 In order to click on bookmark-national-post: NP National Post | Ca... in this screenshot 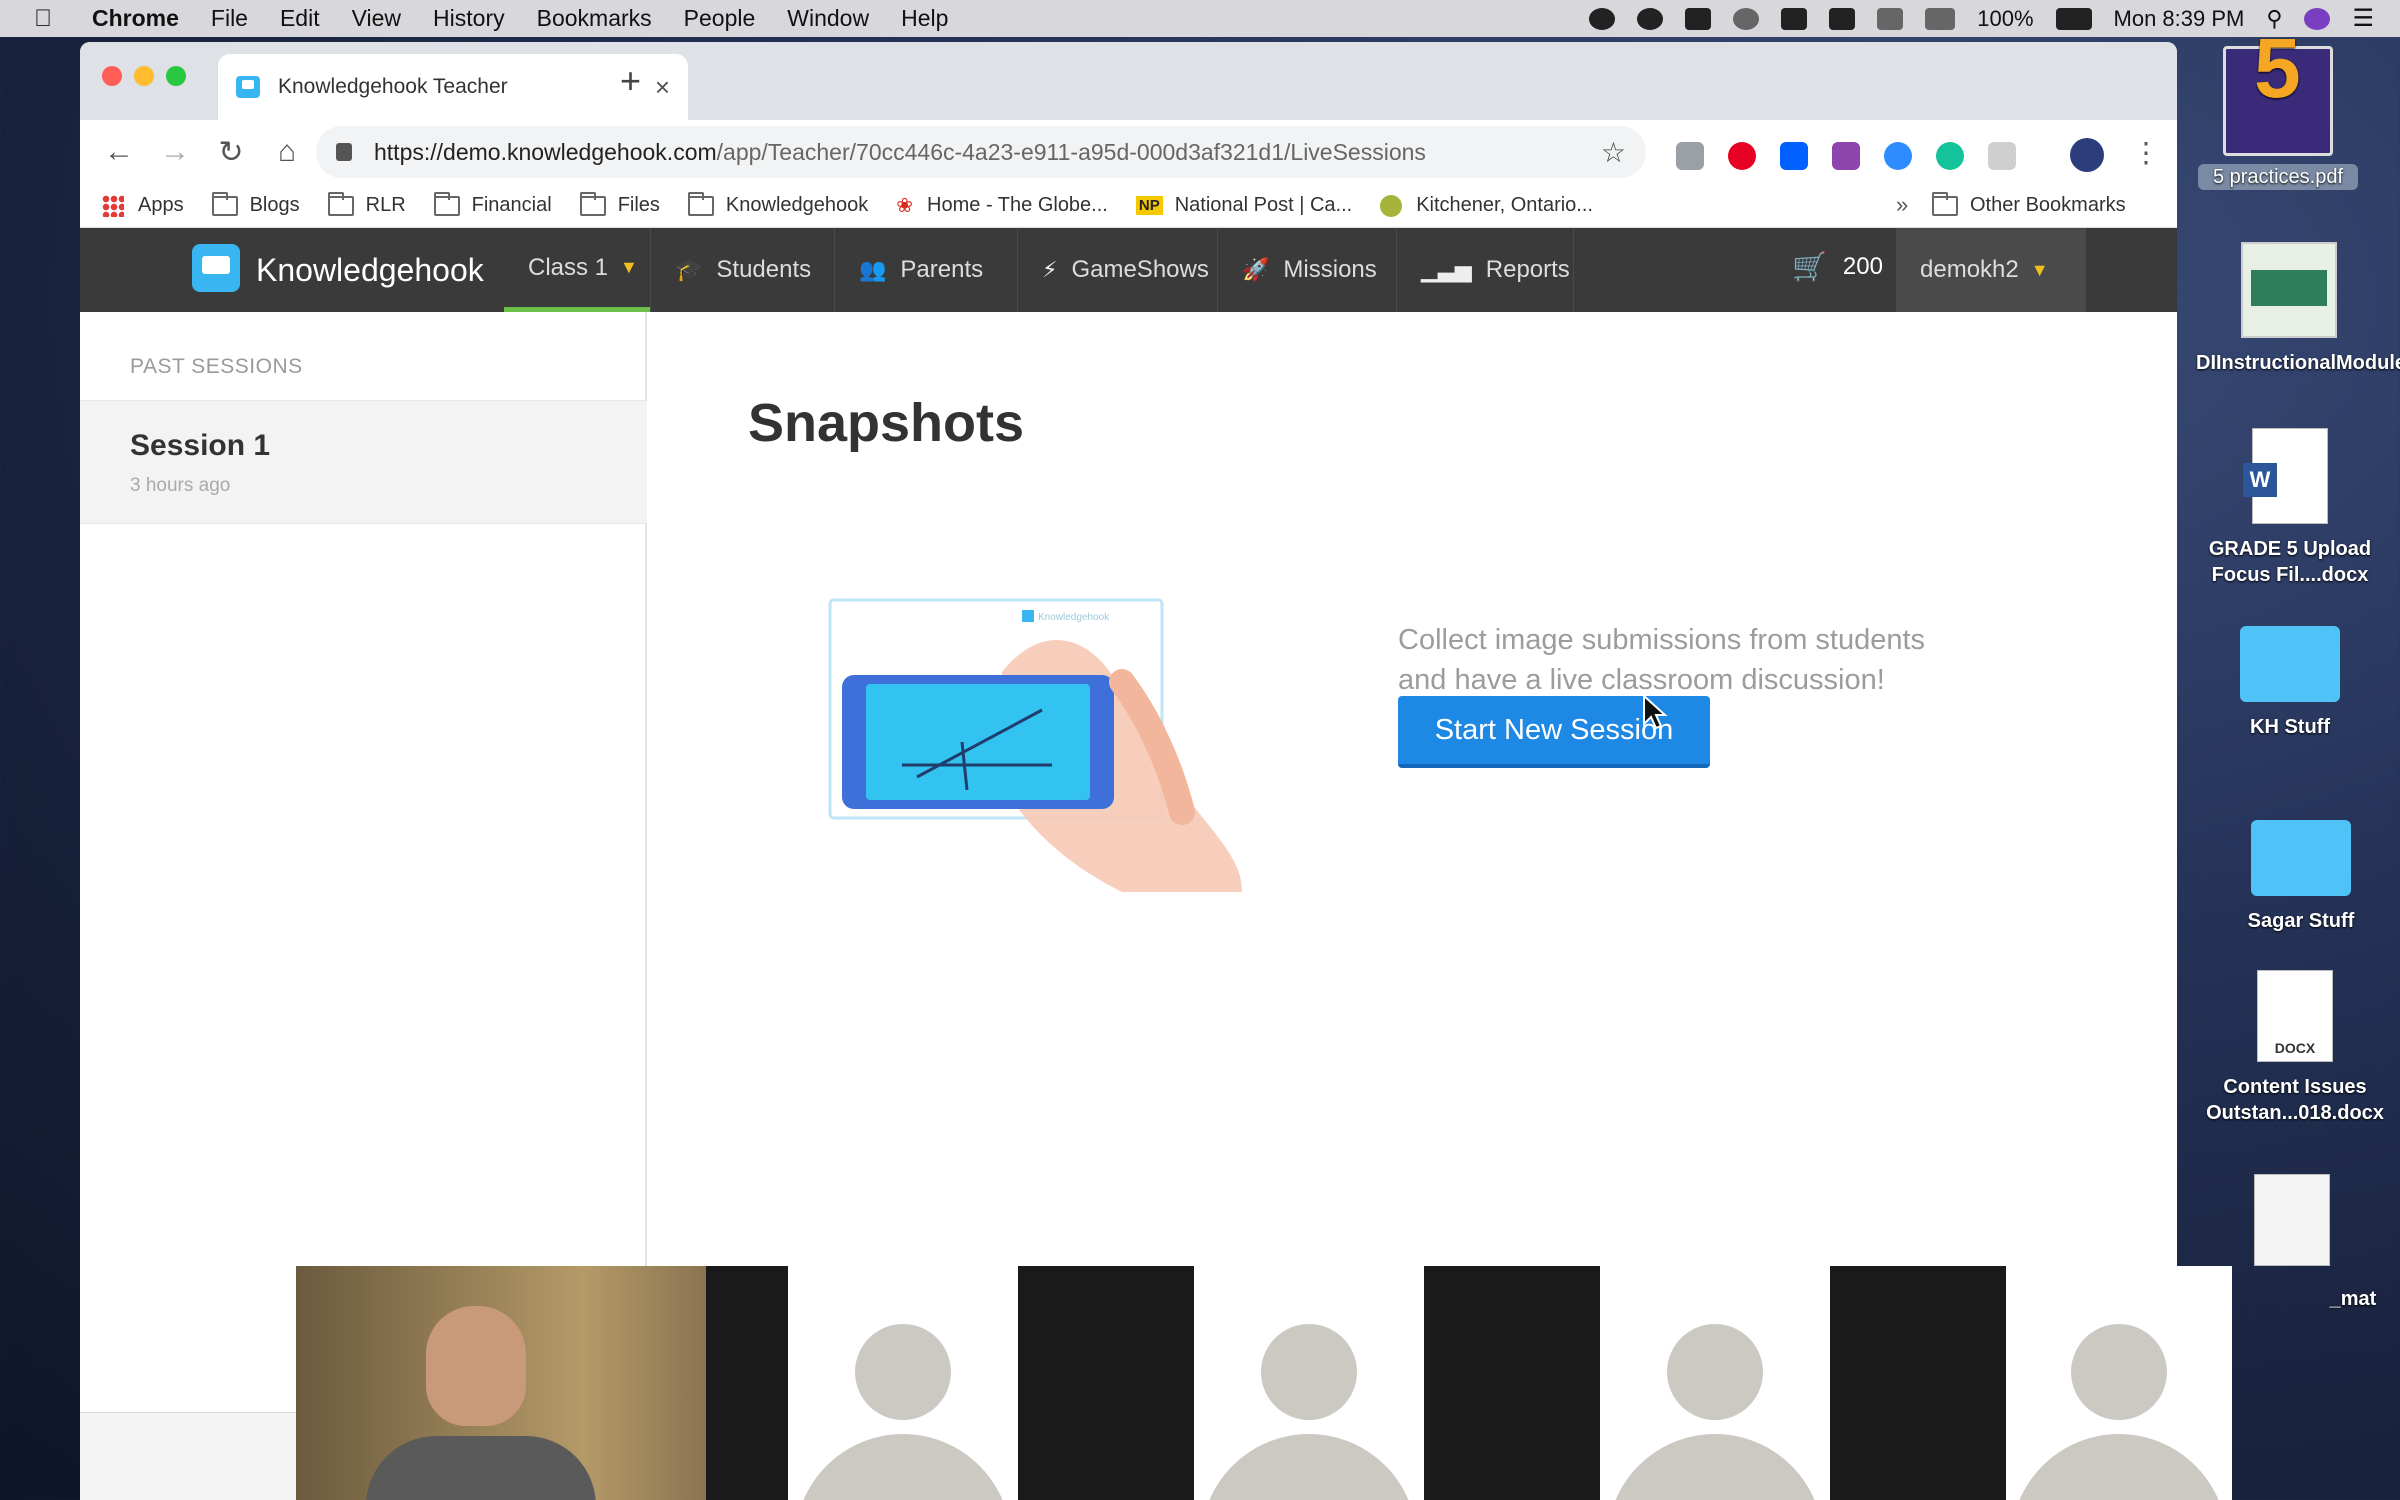, I will do `click(1243, 205)`.